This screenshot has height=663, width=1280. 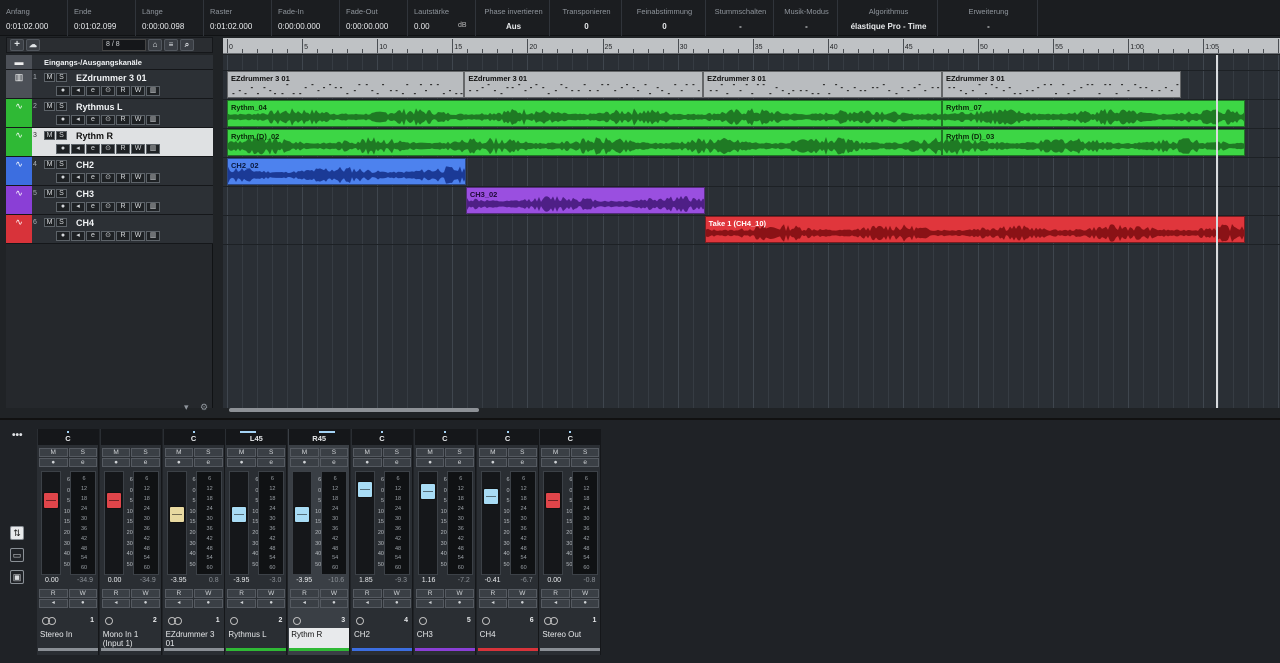 I want to click on info-field-4: Fade-In 0:00:00.000, so click(x=306, y=18).